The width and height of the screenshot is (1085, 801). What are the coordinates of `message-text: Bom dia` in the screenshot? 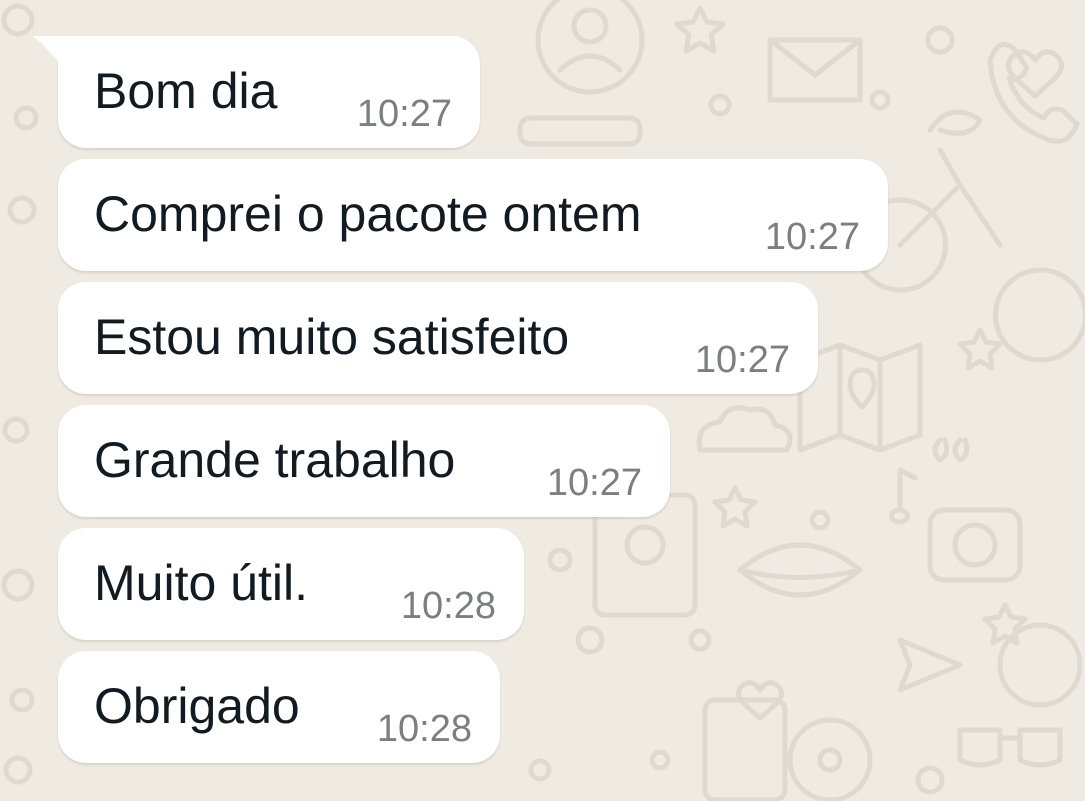 It's located at (186, 91).